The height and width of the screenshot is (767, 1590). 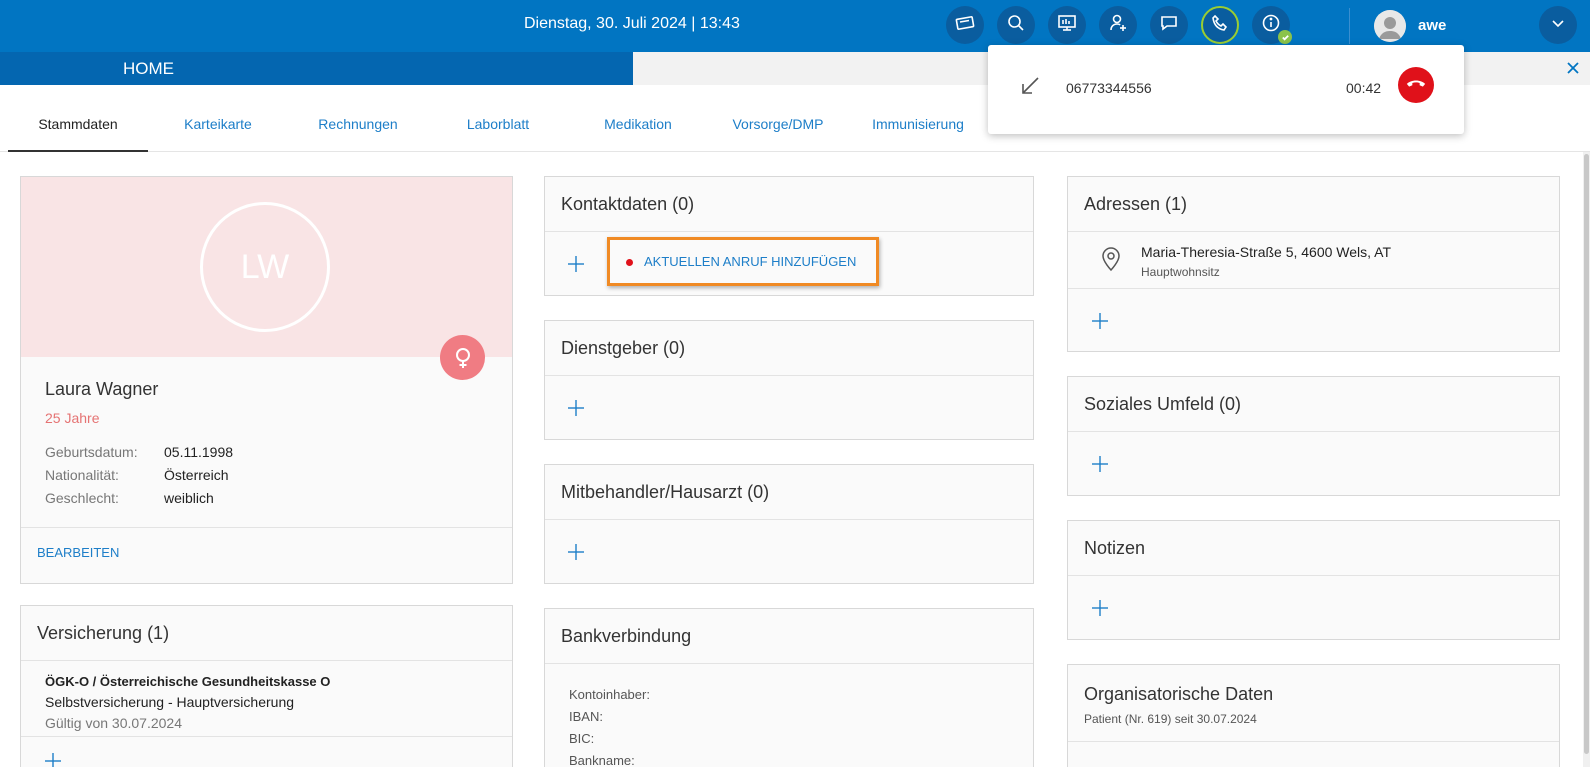 What do you see at coordinates (266, 633) in the screenshot?
I see `insurance-title: Versicherung (1)` at bounding box center [266, 633].